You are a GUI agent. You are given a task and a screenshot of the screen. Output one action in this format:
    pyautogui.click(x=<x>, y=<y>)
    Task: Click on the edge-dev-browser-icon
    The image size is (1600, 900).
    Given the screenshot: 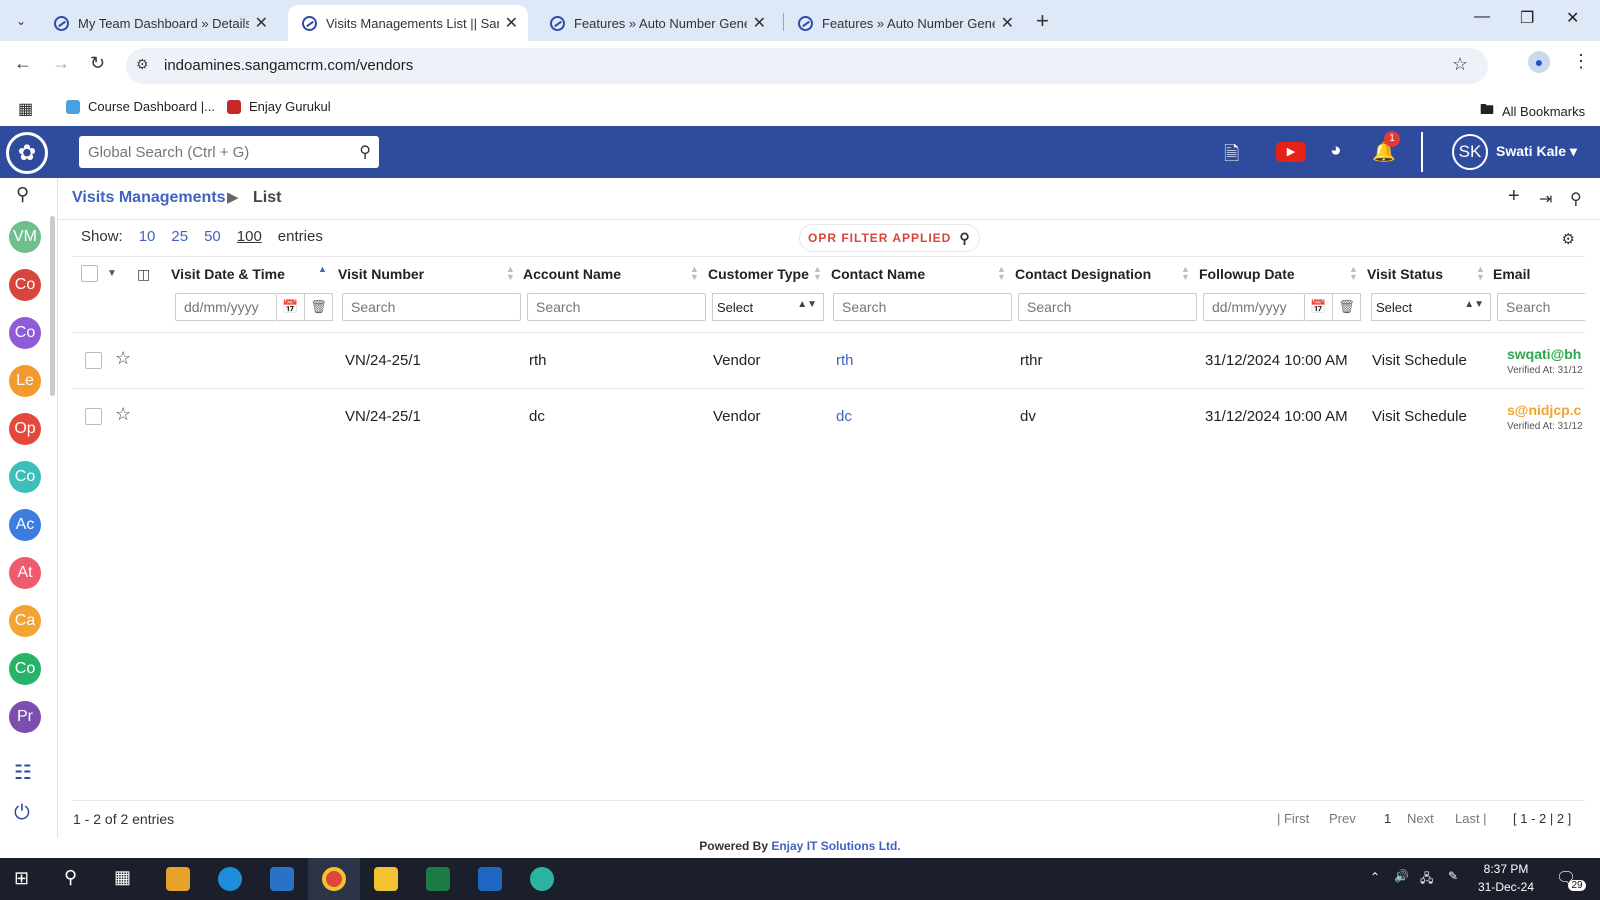 What is the action you would take?
    pyautogui.click(x=542, y=879)
    